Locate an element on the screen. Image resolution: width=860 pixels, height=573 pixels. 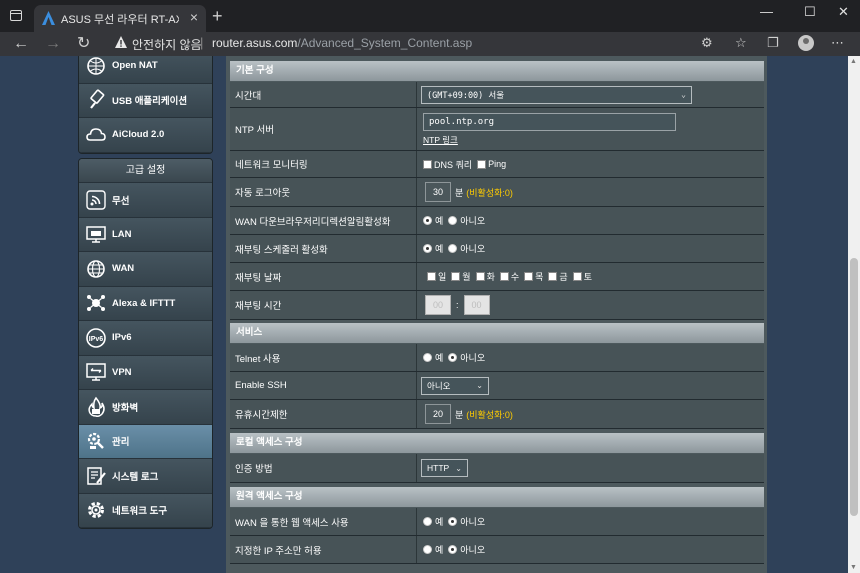
reboot-date-label: 재부팅 날짜 is located at coordinates (258, 278).